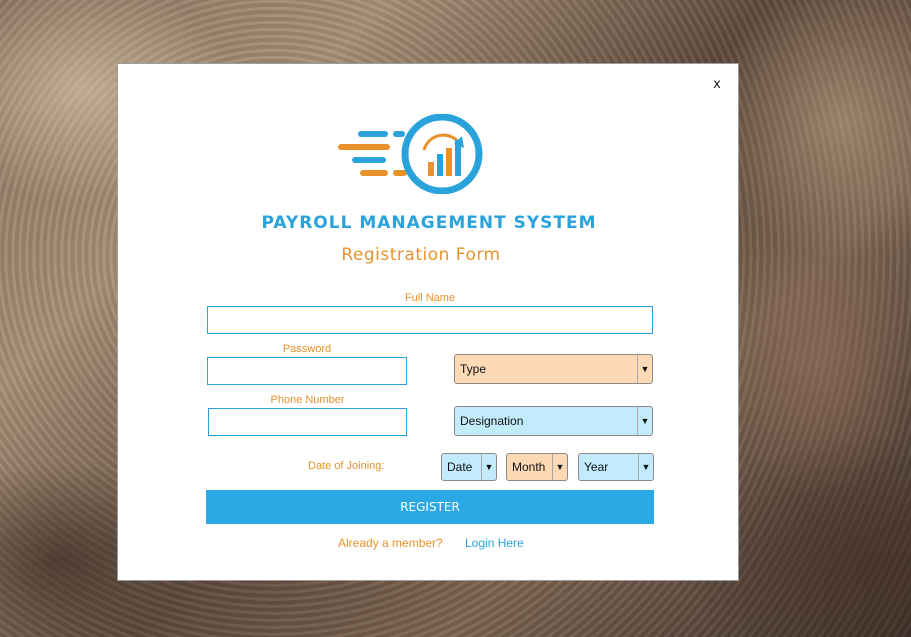 The image size is (911, 637). Describe the element at coordinates (596, 467) in the screenshot. I see `year-select-value: Year` at that location.